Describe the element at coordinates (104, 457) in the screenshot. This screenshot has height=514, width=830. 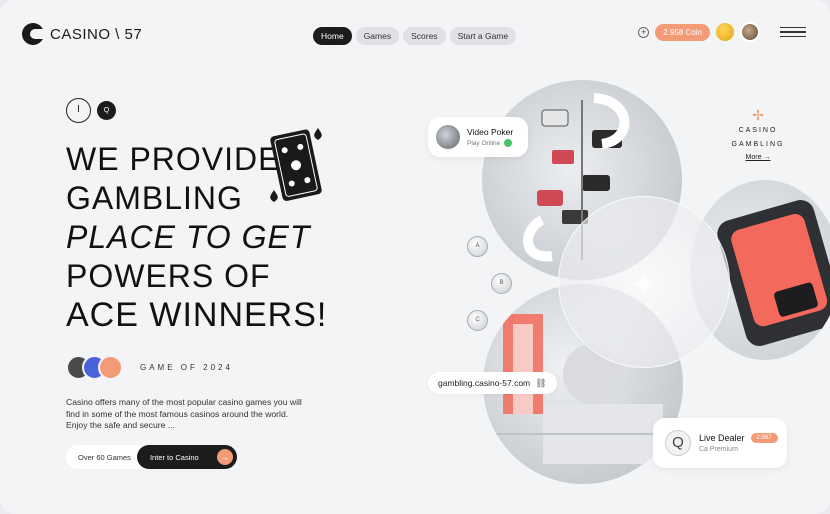
I see `games-count-button: Over 60 Games` at that location.